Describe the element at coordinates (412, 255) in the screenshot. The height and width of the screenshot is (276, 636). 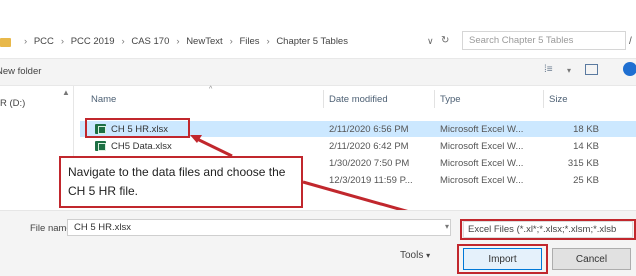
I see `tools-label: Tools` at that location.